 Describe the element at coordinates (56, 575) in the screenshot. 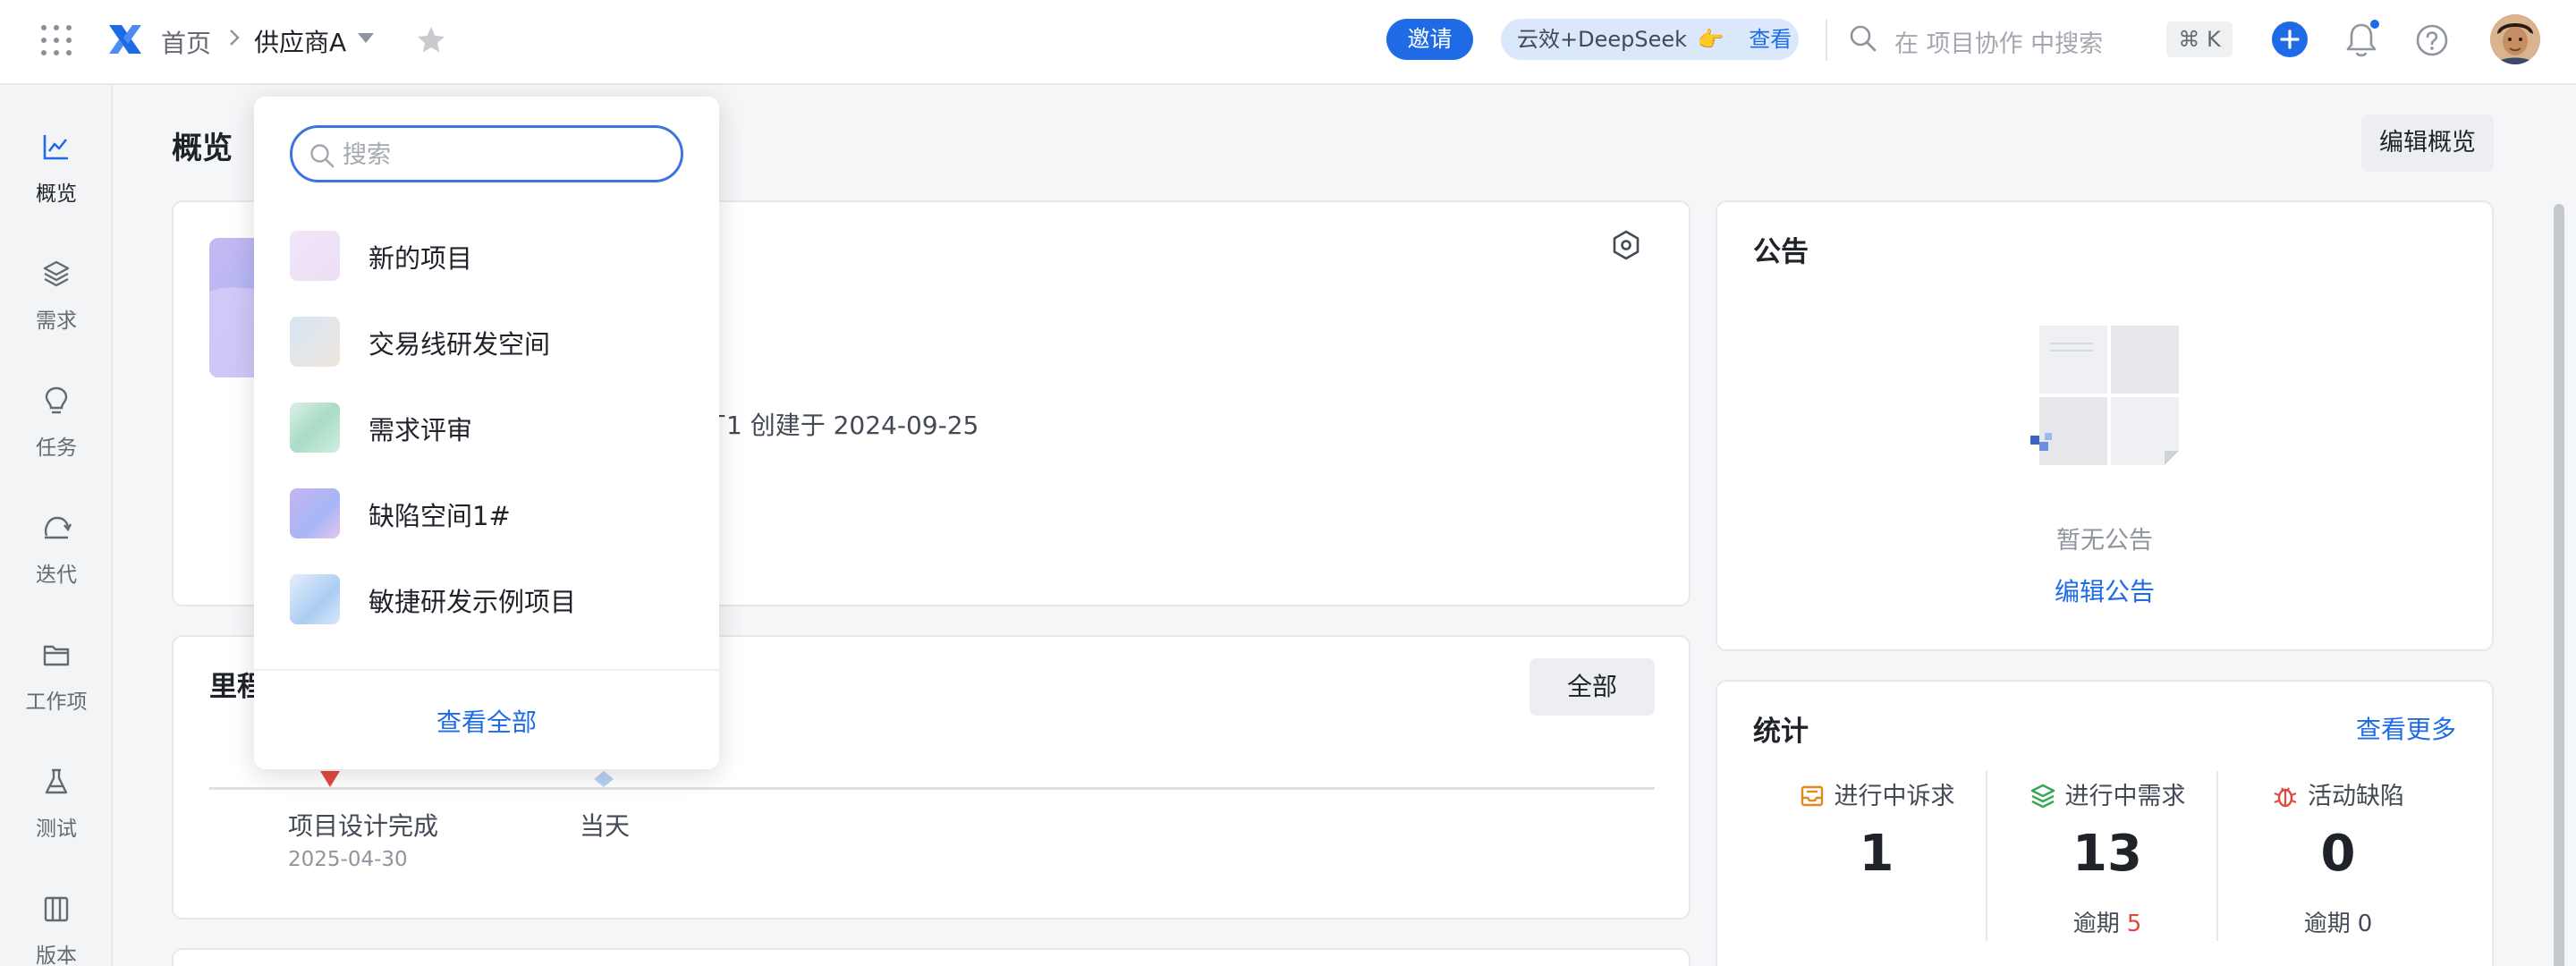

I see `sidebar-item-label: 迭代` at that location.